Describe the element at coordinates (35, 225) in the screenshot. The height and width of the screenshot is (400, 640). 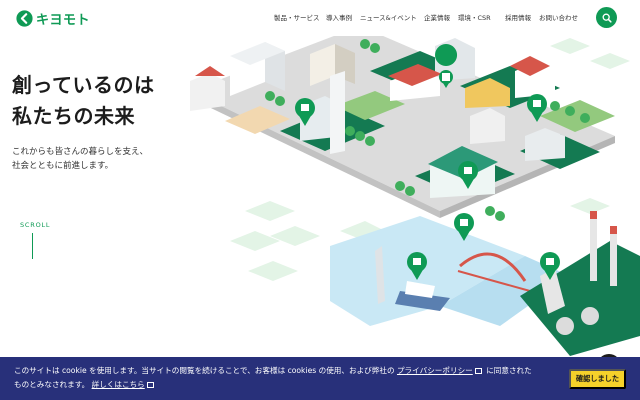
I see `scroll-indicator-label: SCROLL` at that location.